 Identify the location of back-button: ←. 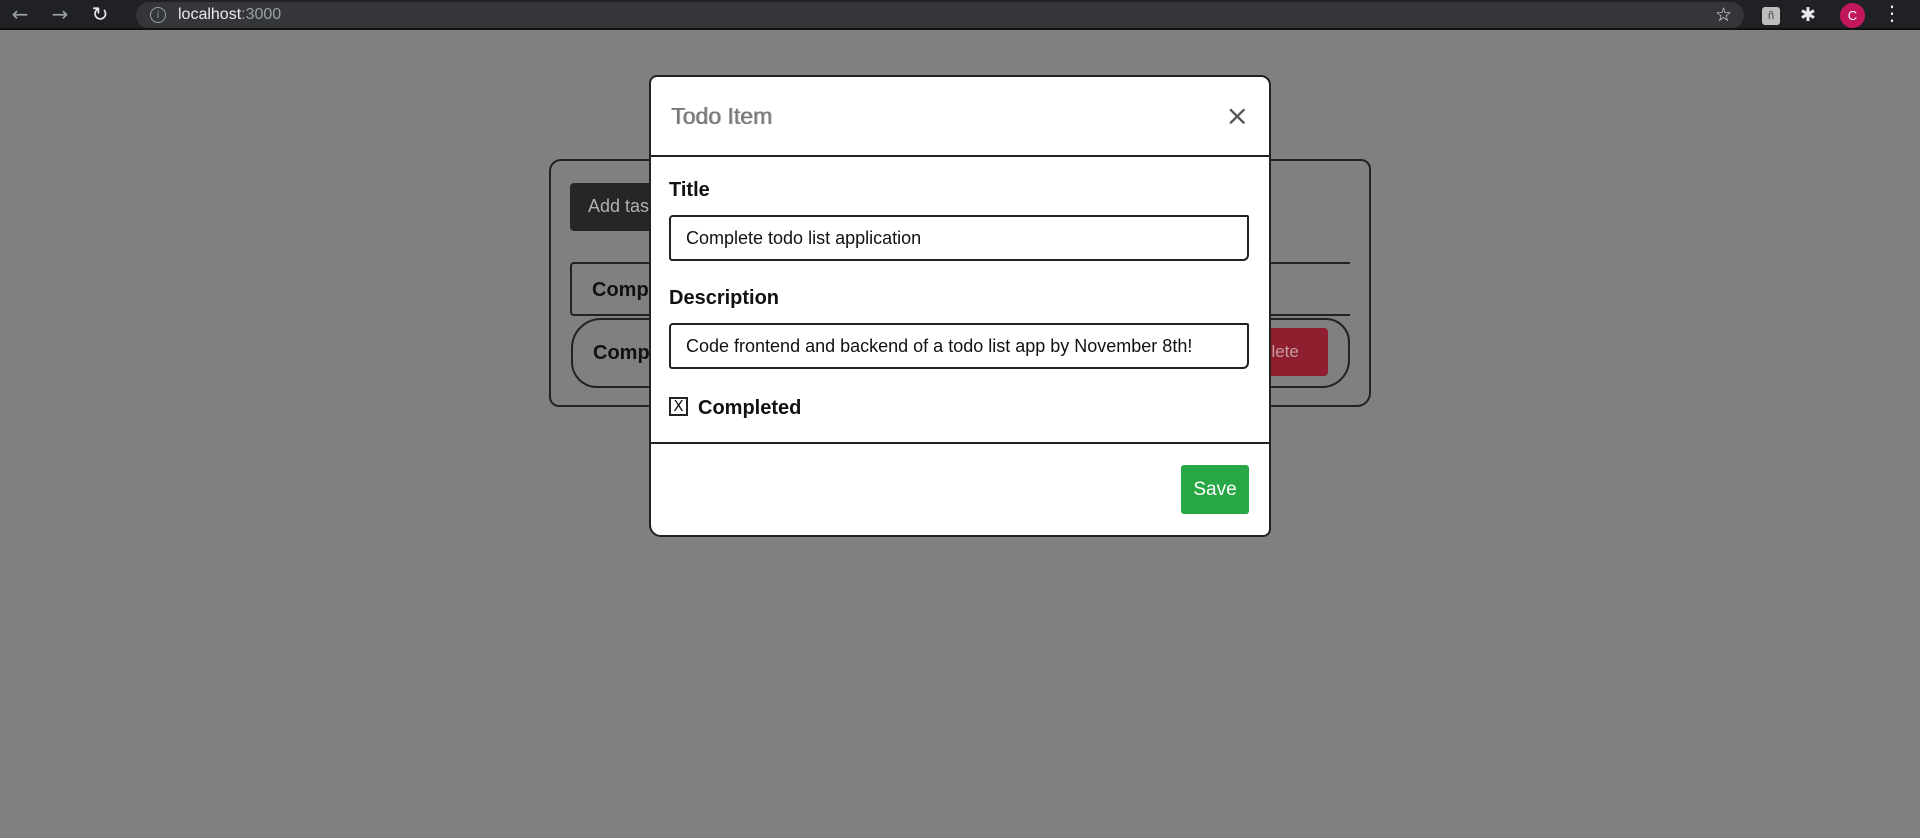
(20, 14).